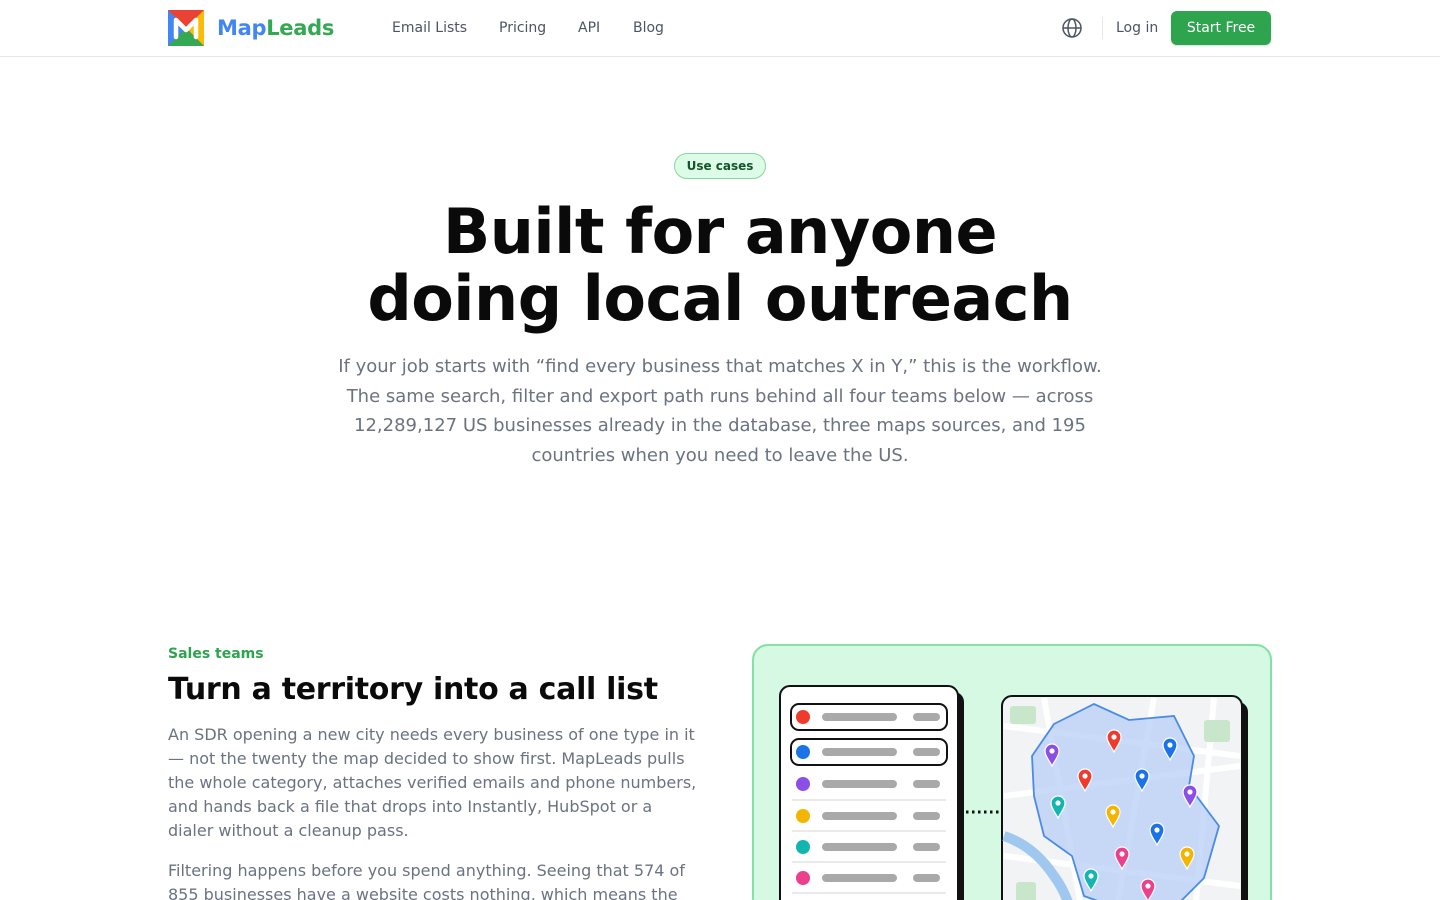 Image resolution: width=1440 pixels, height=900 pixels. I want to click on bullet-teal-icon, so click(803, 847).